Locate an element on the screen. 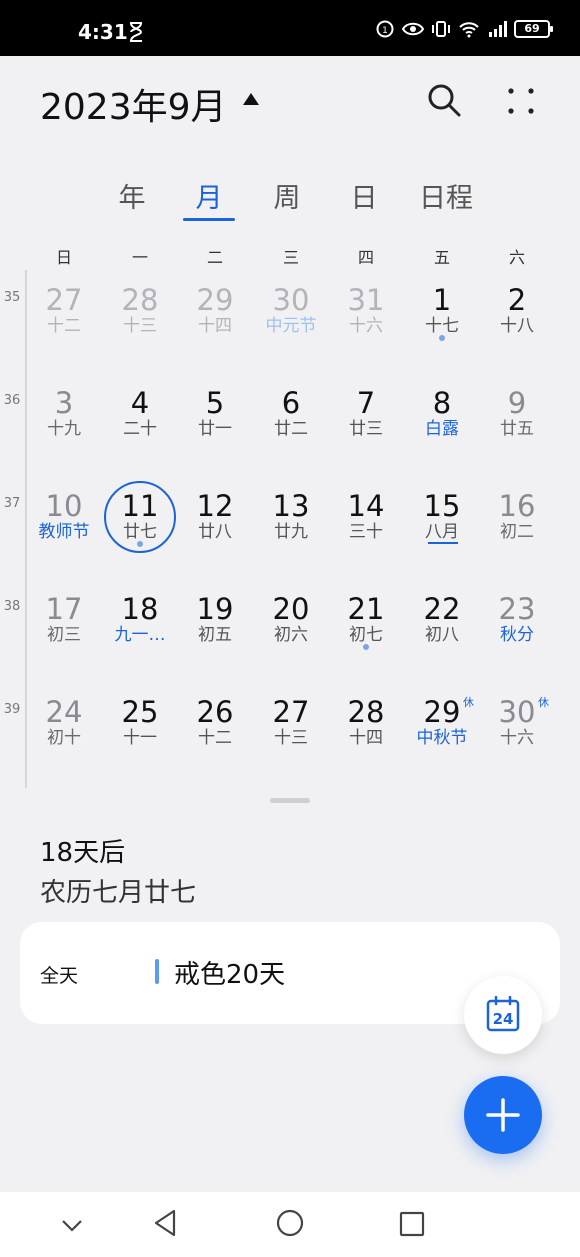  day-cell: 29 中秋节休 is located at coordinates (442, 732).